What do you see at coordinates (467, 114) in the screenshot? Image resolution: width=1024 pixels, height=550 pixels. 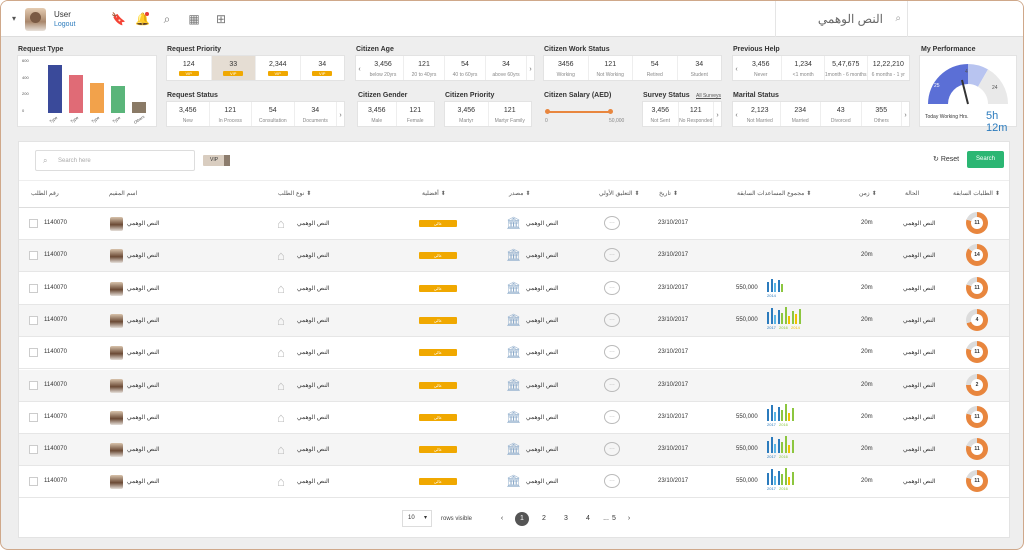 I see `stat-cell: 3,456 Martyr` at bounding box center [467, 114].